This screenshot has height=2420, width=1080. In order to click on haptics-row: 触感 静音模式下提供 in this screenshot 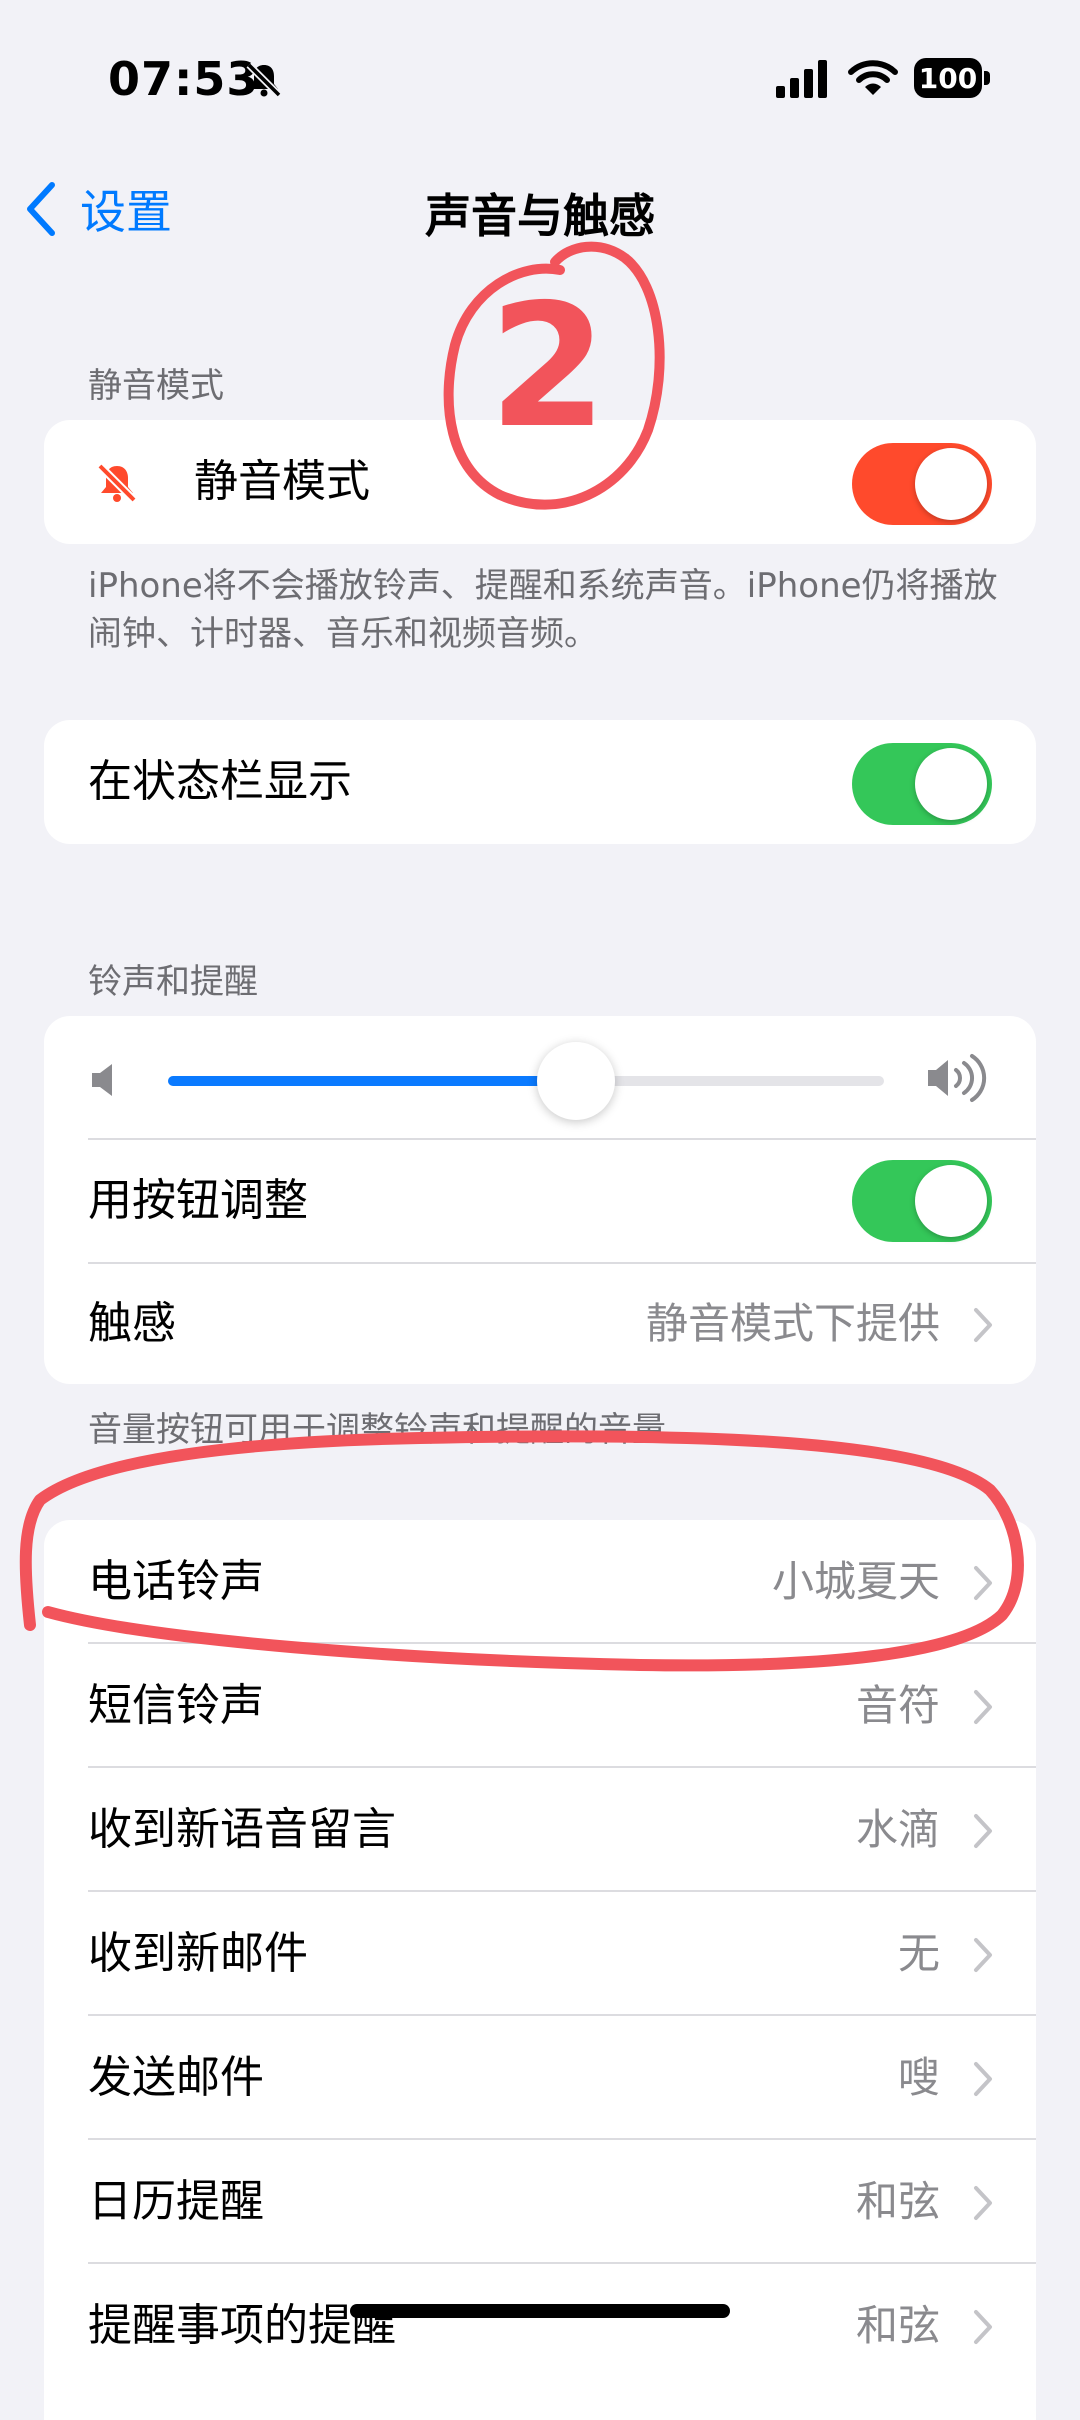, I will do `click(540, 1324)`.